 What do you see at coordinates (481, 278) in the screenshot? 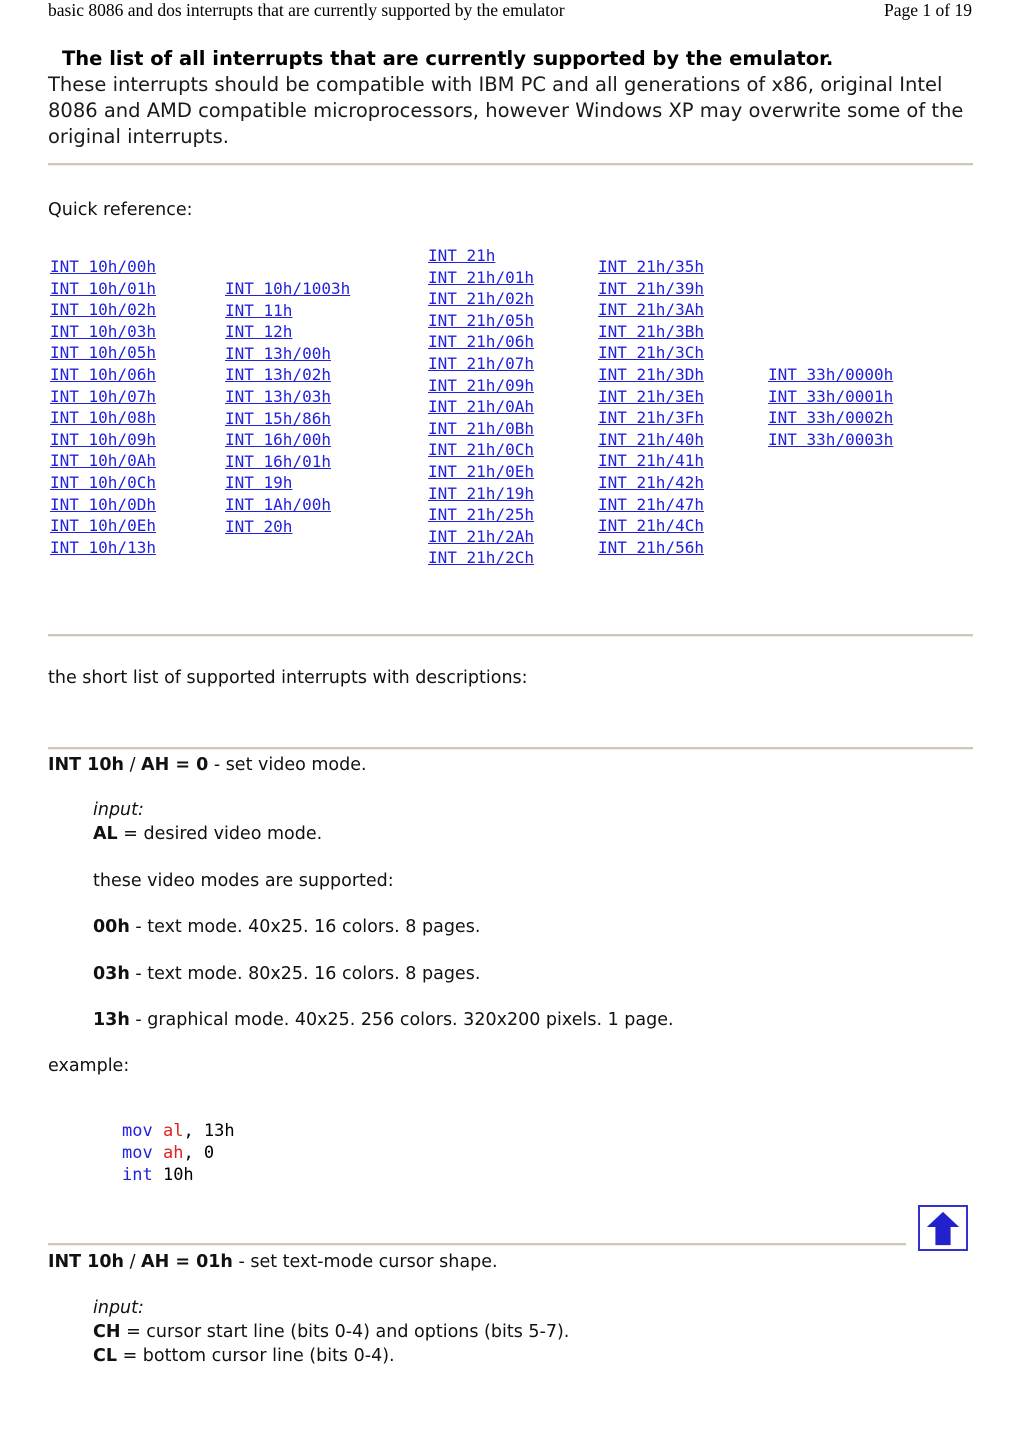
I see `quick-reference-link: INT 21h/01h` at bounding box center [481, 278].